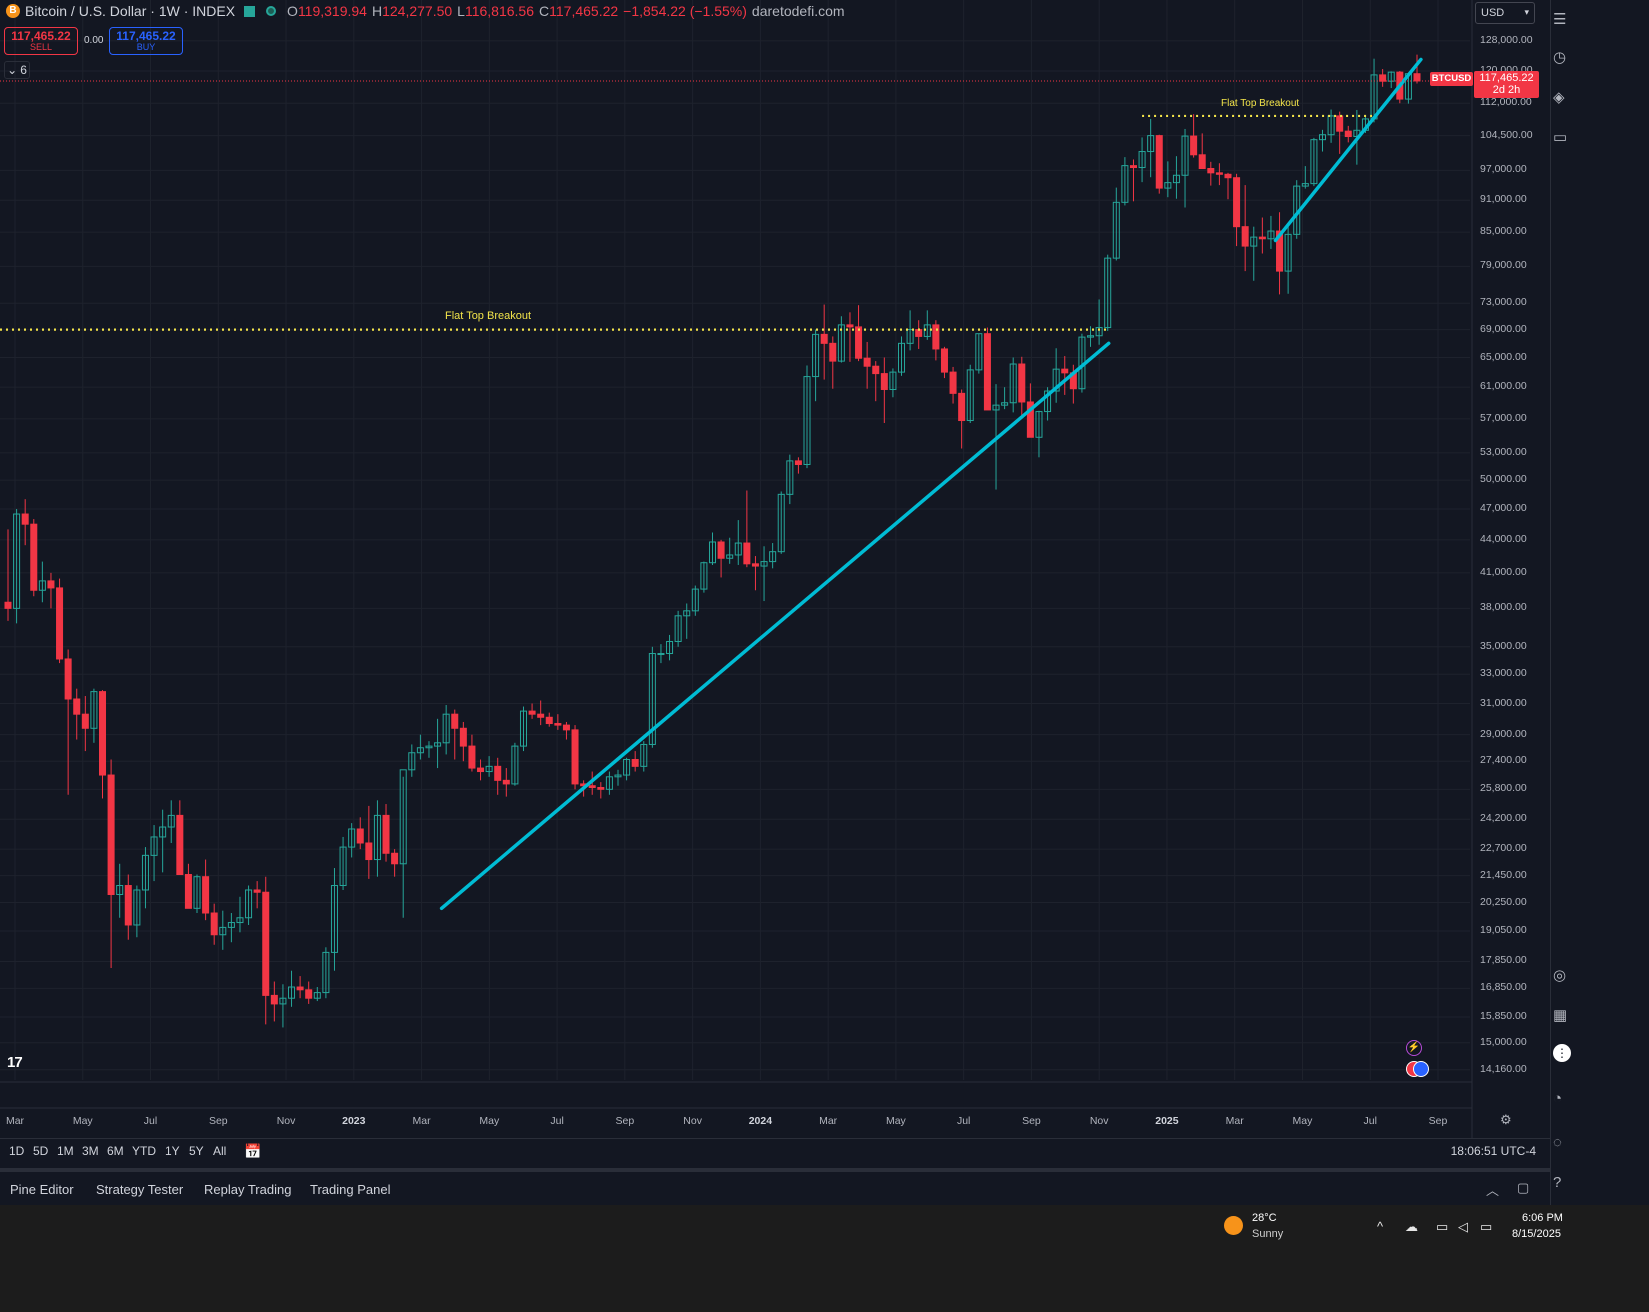 This screenshot has height=1312, width=1649. Describe the element at coordinates (417, 11) in the screenshot. I see `high-value: 124,277.50` at that location.